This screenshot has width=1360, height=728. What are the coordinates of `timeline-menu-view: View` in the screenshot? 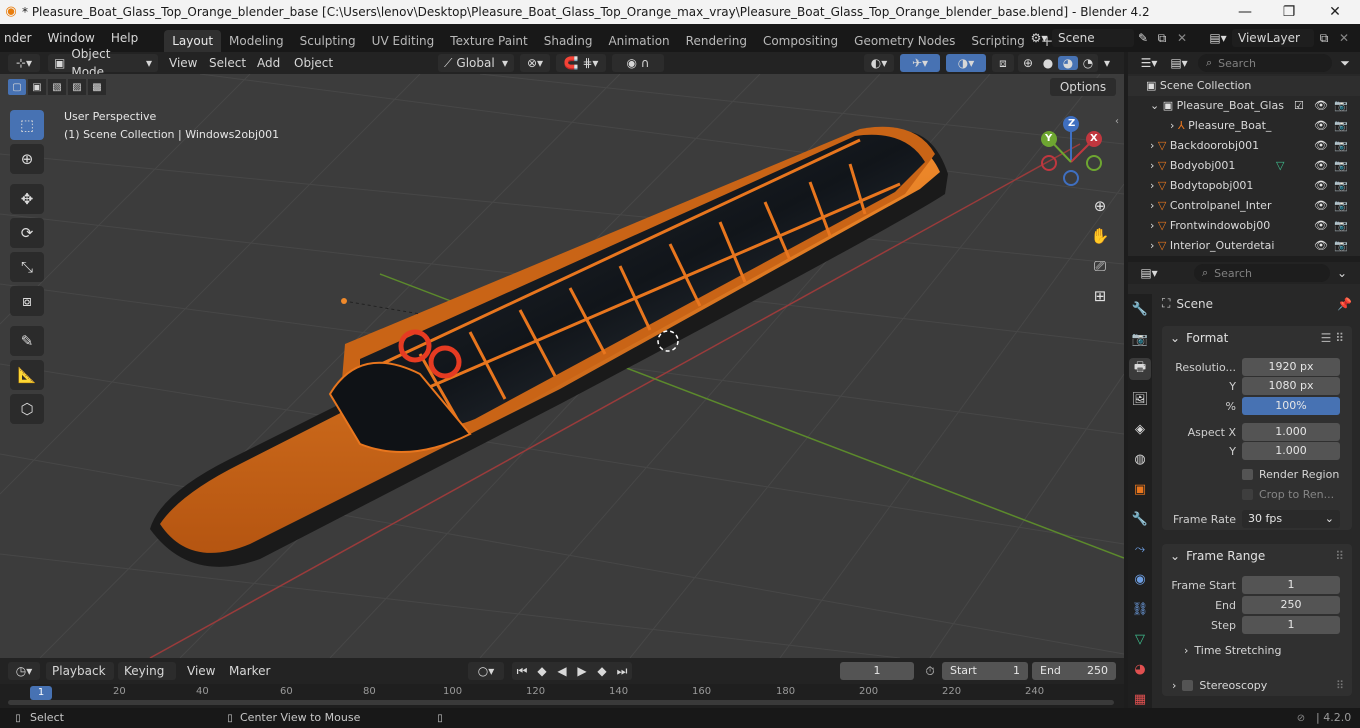 It's located at (201, 671).